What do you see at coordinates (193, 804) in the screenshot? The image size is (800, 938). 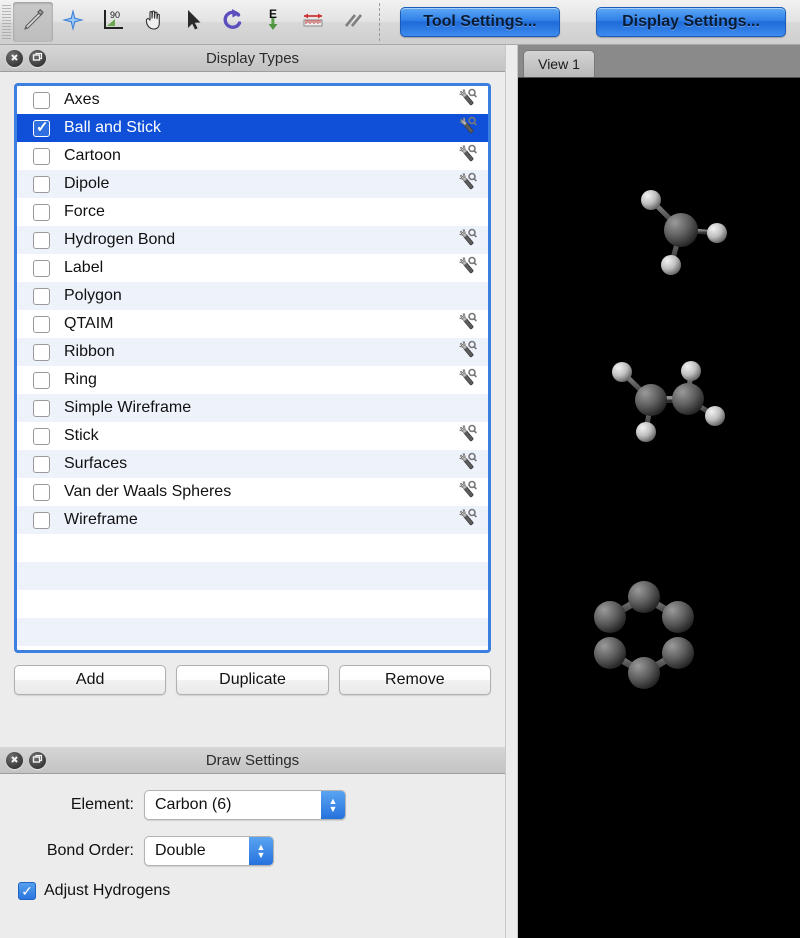 I see `element-value: Carbon (6)` at bounding box center [193, 804].